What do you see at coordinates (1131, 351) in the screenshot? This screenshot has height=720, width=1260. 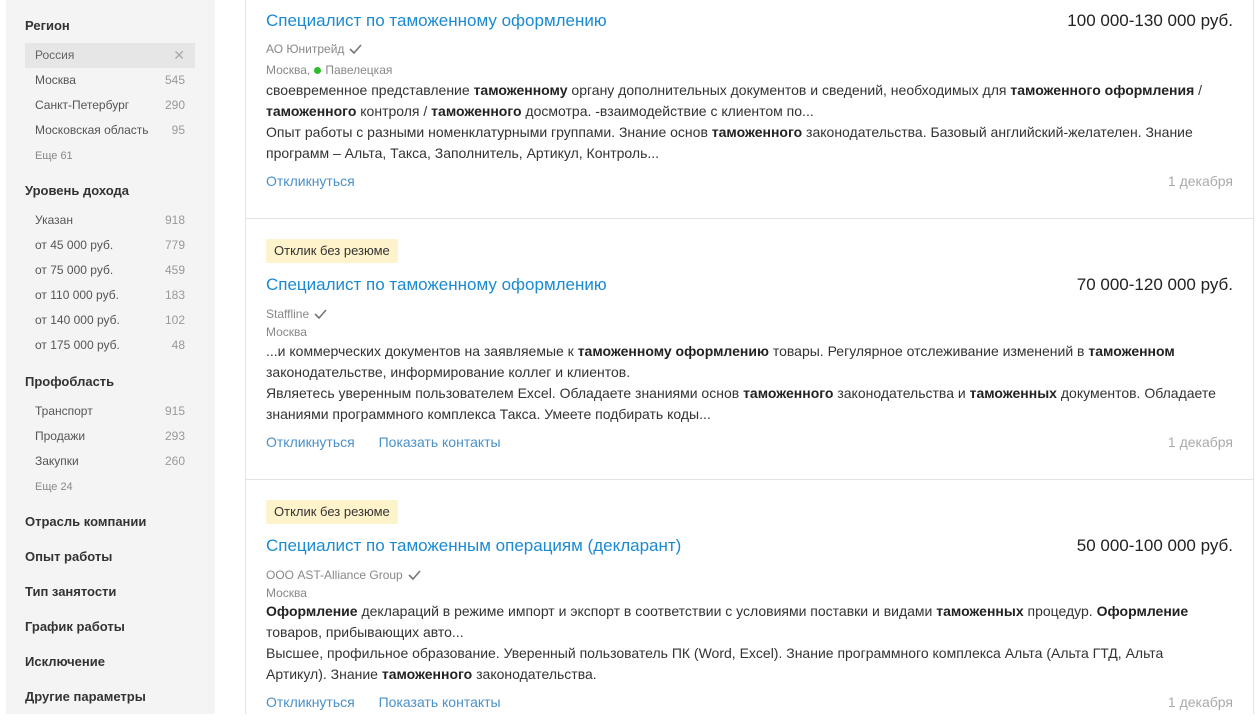 I see `highlight-term: таможенном` at bounding box center [1131, 351].